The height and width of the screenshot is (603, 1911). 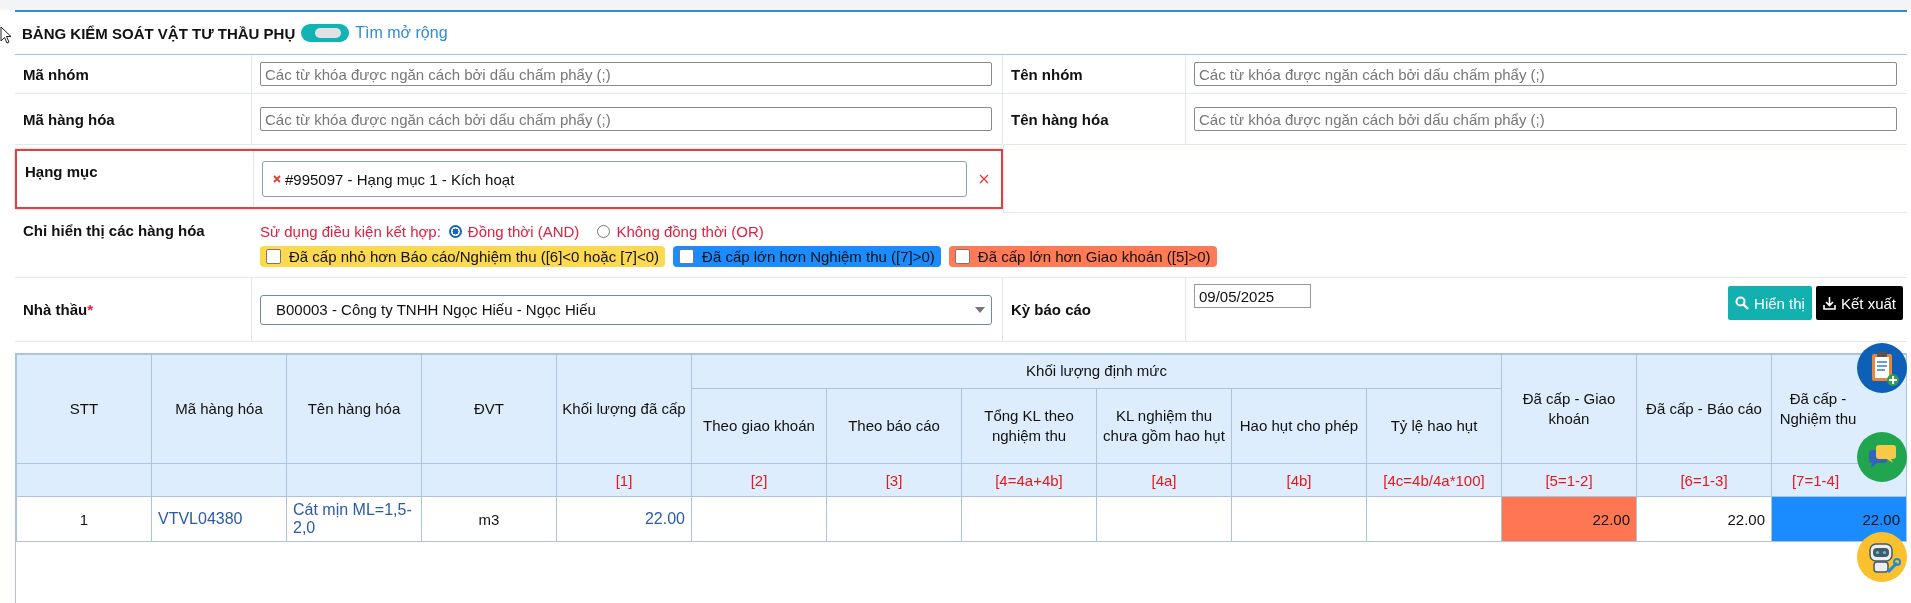 I want to click on field-label: Chỉ hiển thị các hàng hóa, so click(x=114, y=230).